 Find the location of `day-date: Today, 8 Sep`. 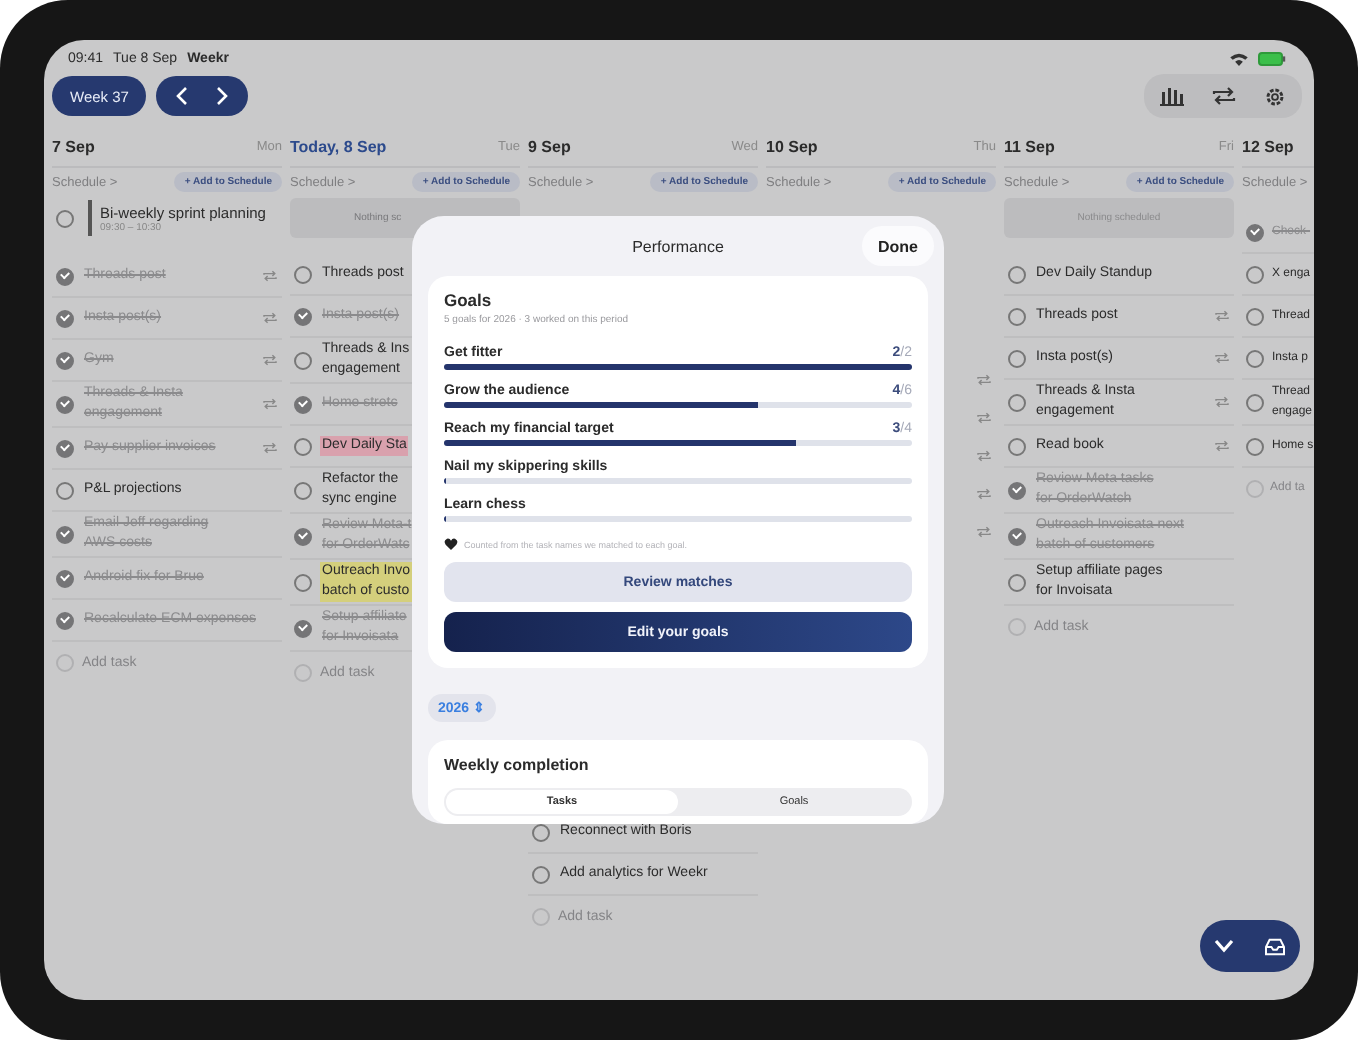

day-date: Today, 8 Sep is located at coordinates (338, 146).